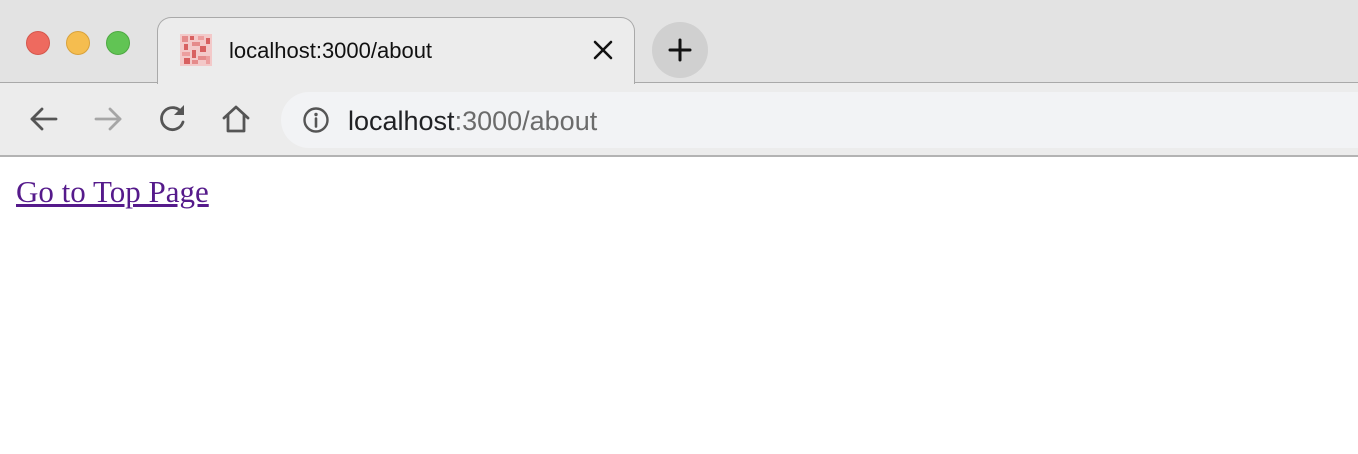 This screenshot has height=454, width=1358. I want to click on address-bar: localhost:3000/about, so click(819, 120).